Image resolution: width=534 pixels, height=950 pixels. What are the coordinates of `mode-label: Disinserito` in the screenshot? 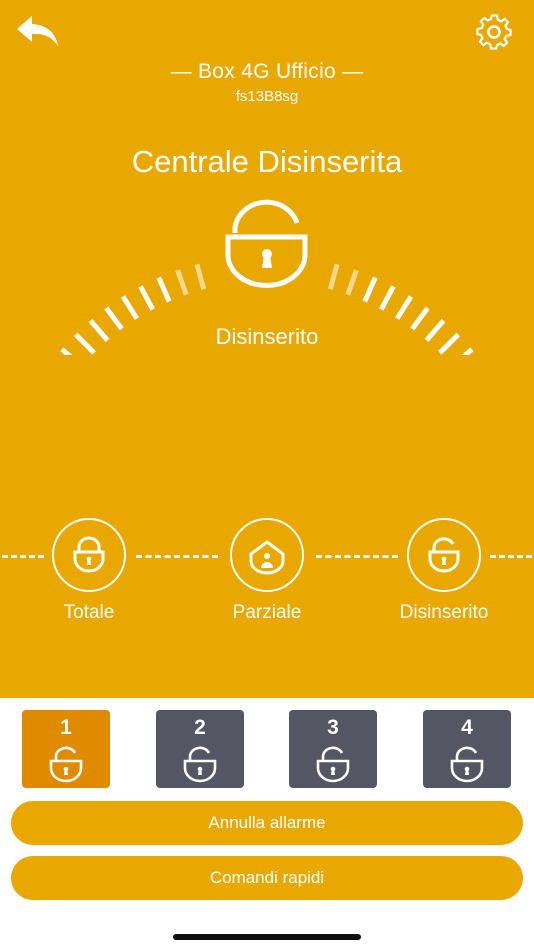 It's located at (444, 612).